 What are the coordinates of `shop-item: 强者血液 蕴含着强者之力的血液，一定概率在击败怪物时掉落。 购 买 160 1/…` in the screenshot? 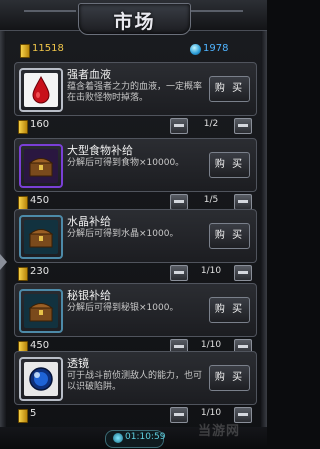 It's located at (133, 100).